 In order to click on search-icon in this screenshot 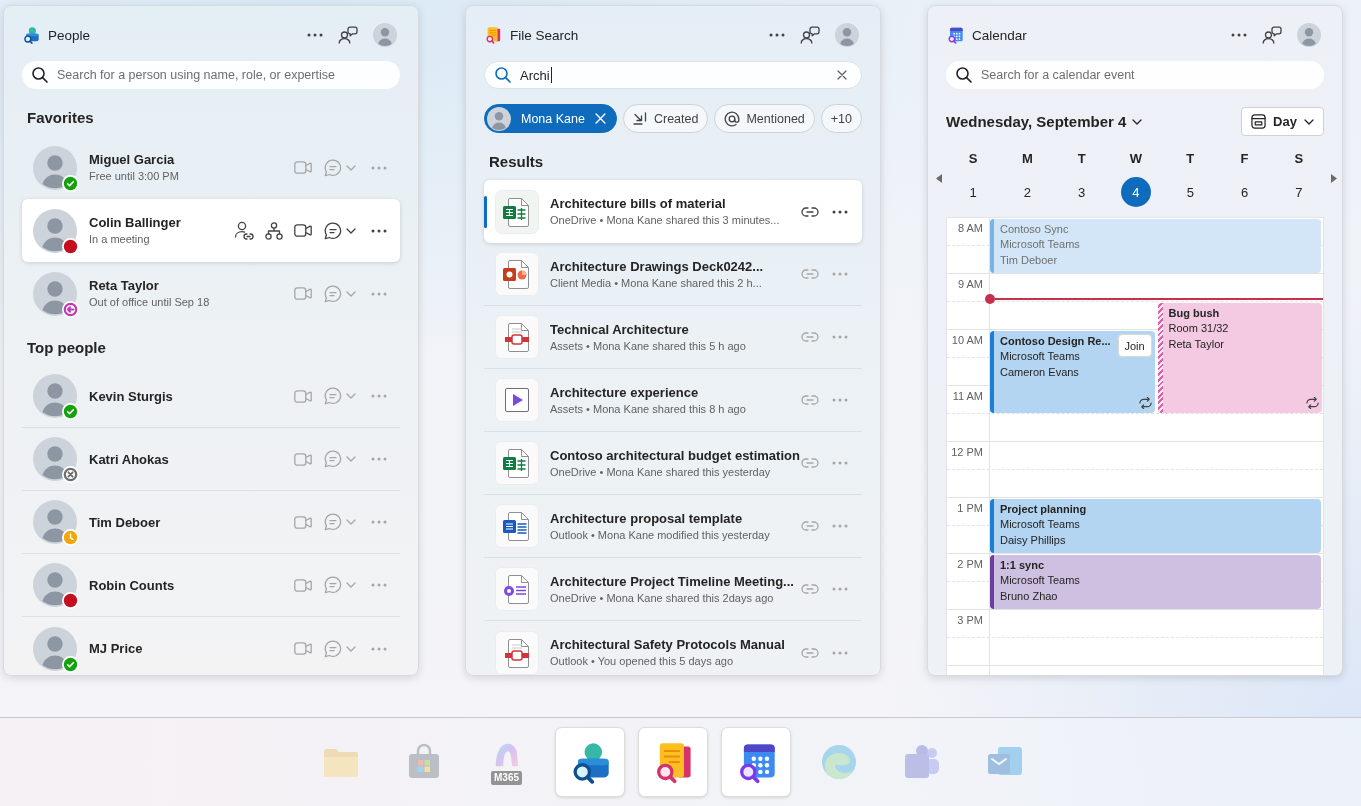, I will do `click(964, 75)`.